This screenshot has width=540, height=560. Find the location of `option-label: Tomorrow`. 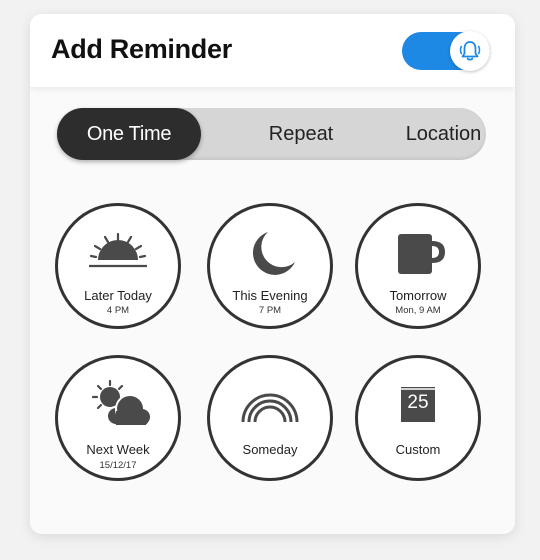

option-label: Tomorrow is located at coordinates (418, 295).